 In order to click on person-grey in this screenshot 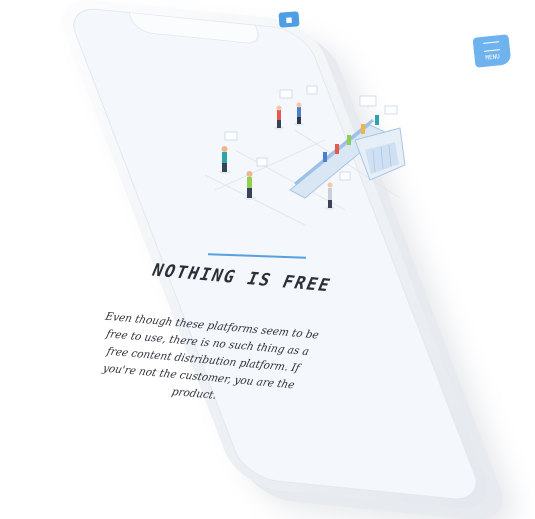, I will do `click(330, 196)`.